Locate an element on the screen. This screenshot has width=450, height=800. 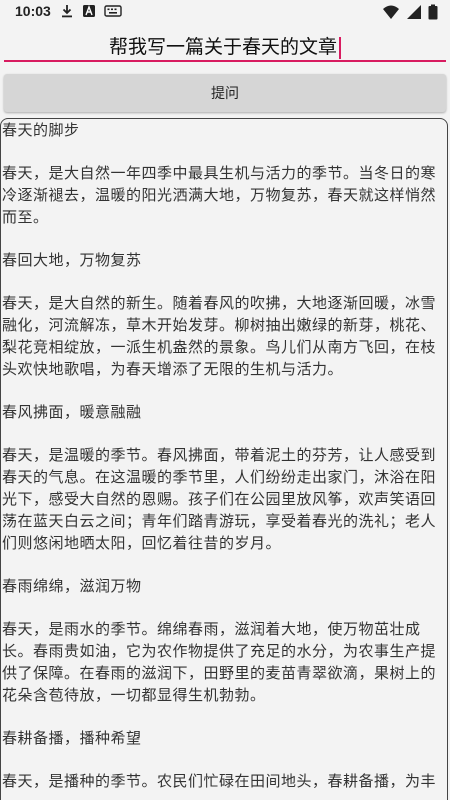
prompt-text: 帮我写一篇关于春天的文章 is located at coordinates (222, 47).